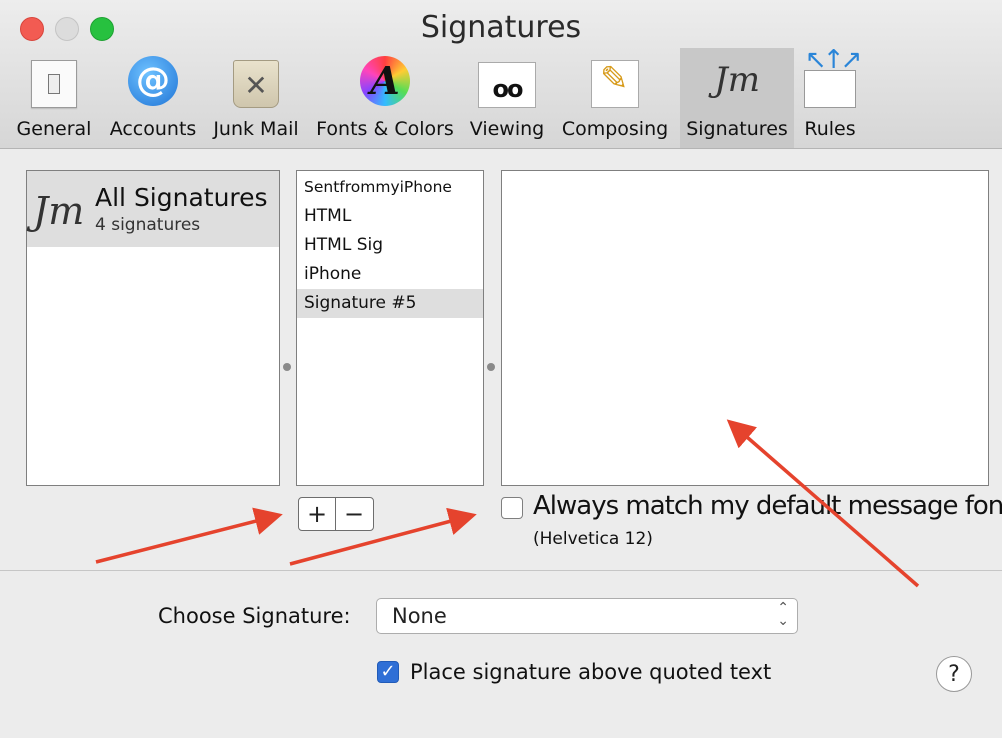 This screenshot has height=738, width=1002. Describe the element at coordinates (507, 85) in the screenshot. I see `glasses-envelope-icon: oo` at that location.